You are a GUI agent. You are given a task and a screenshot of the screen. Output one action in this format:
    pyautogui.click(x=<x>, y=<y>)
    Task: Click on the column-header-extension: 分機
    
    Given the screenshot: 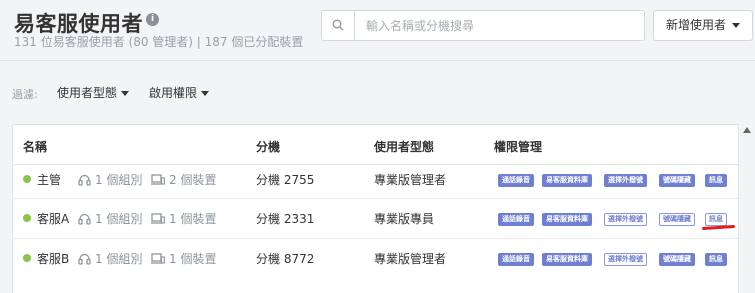 What is the action you would take?
    pyautogui.click(x=268, y=146)
    